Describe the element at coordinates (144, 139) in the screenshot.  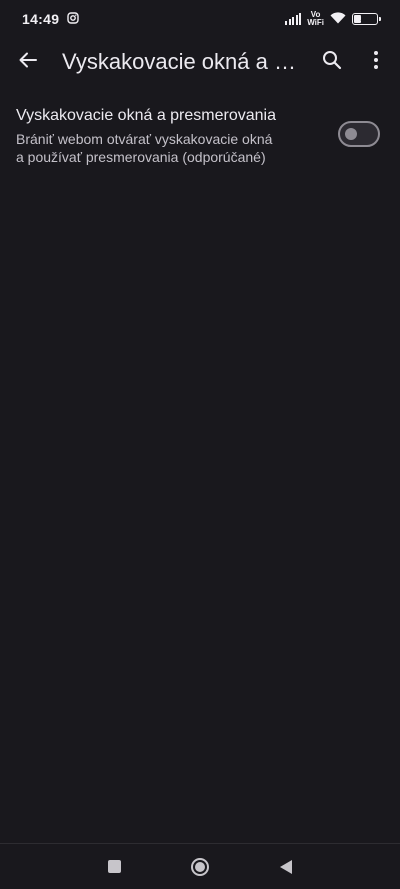
I see `setting-description-line1: Brániť webom otvárať vyskakovacie okná` at that location.